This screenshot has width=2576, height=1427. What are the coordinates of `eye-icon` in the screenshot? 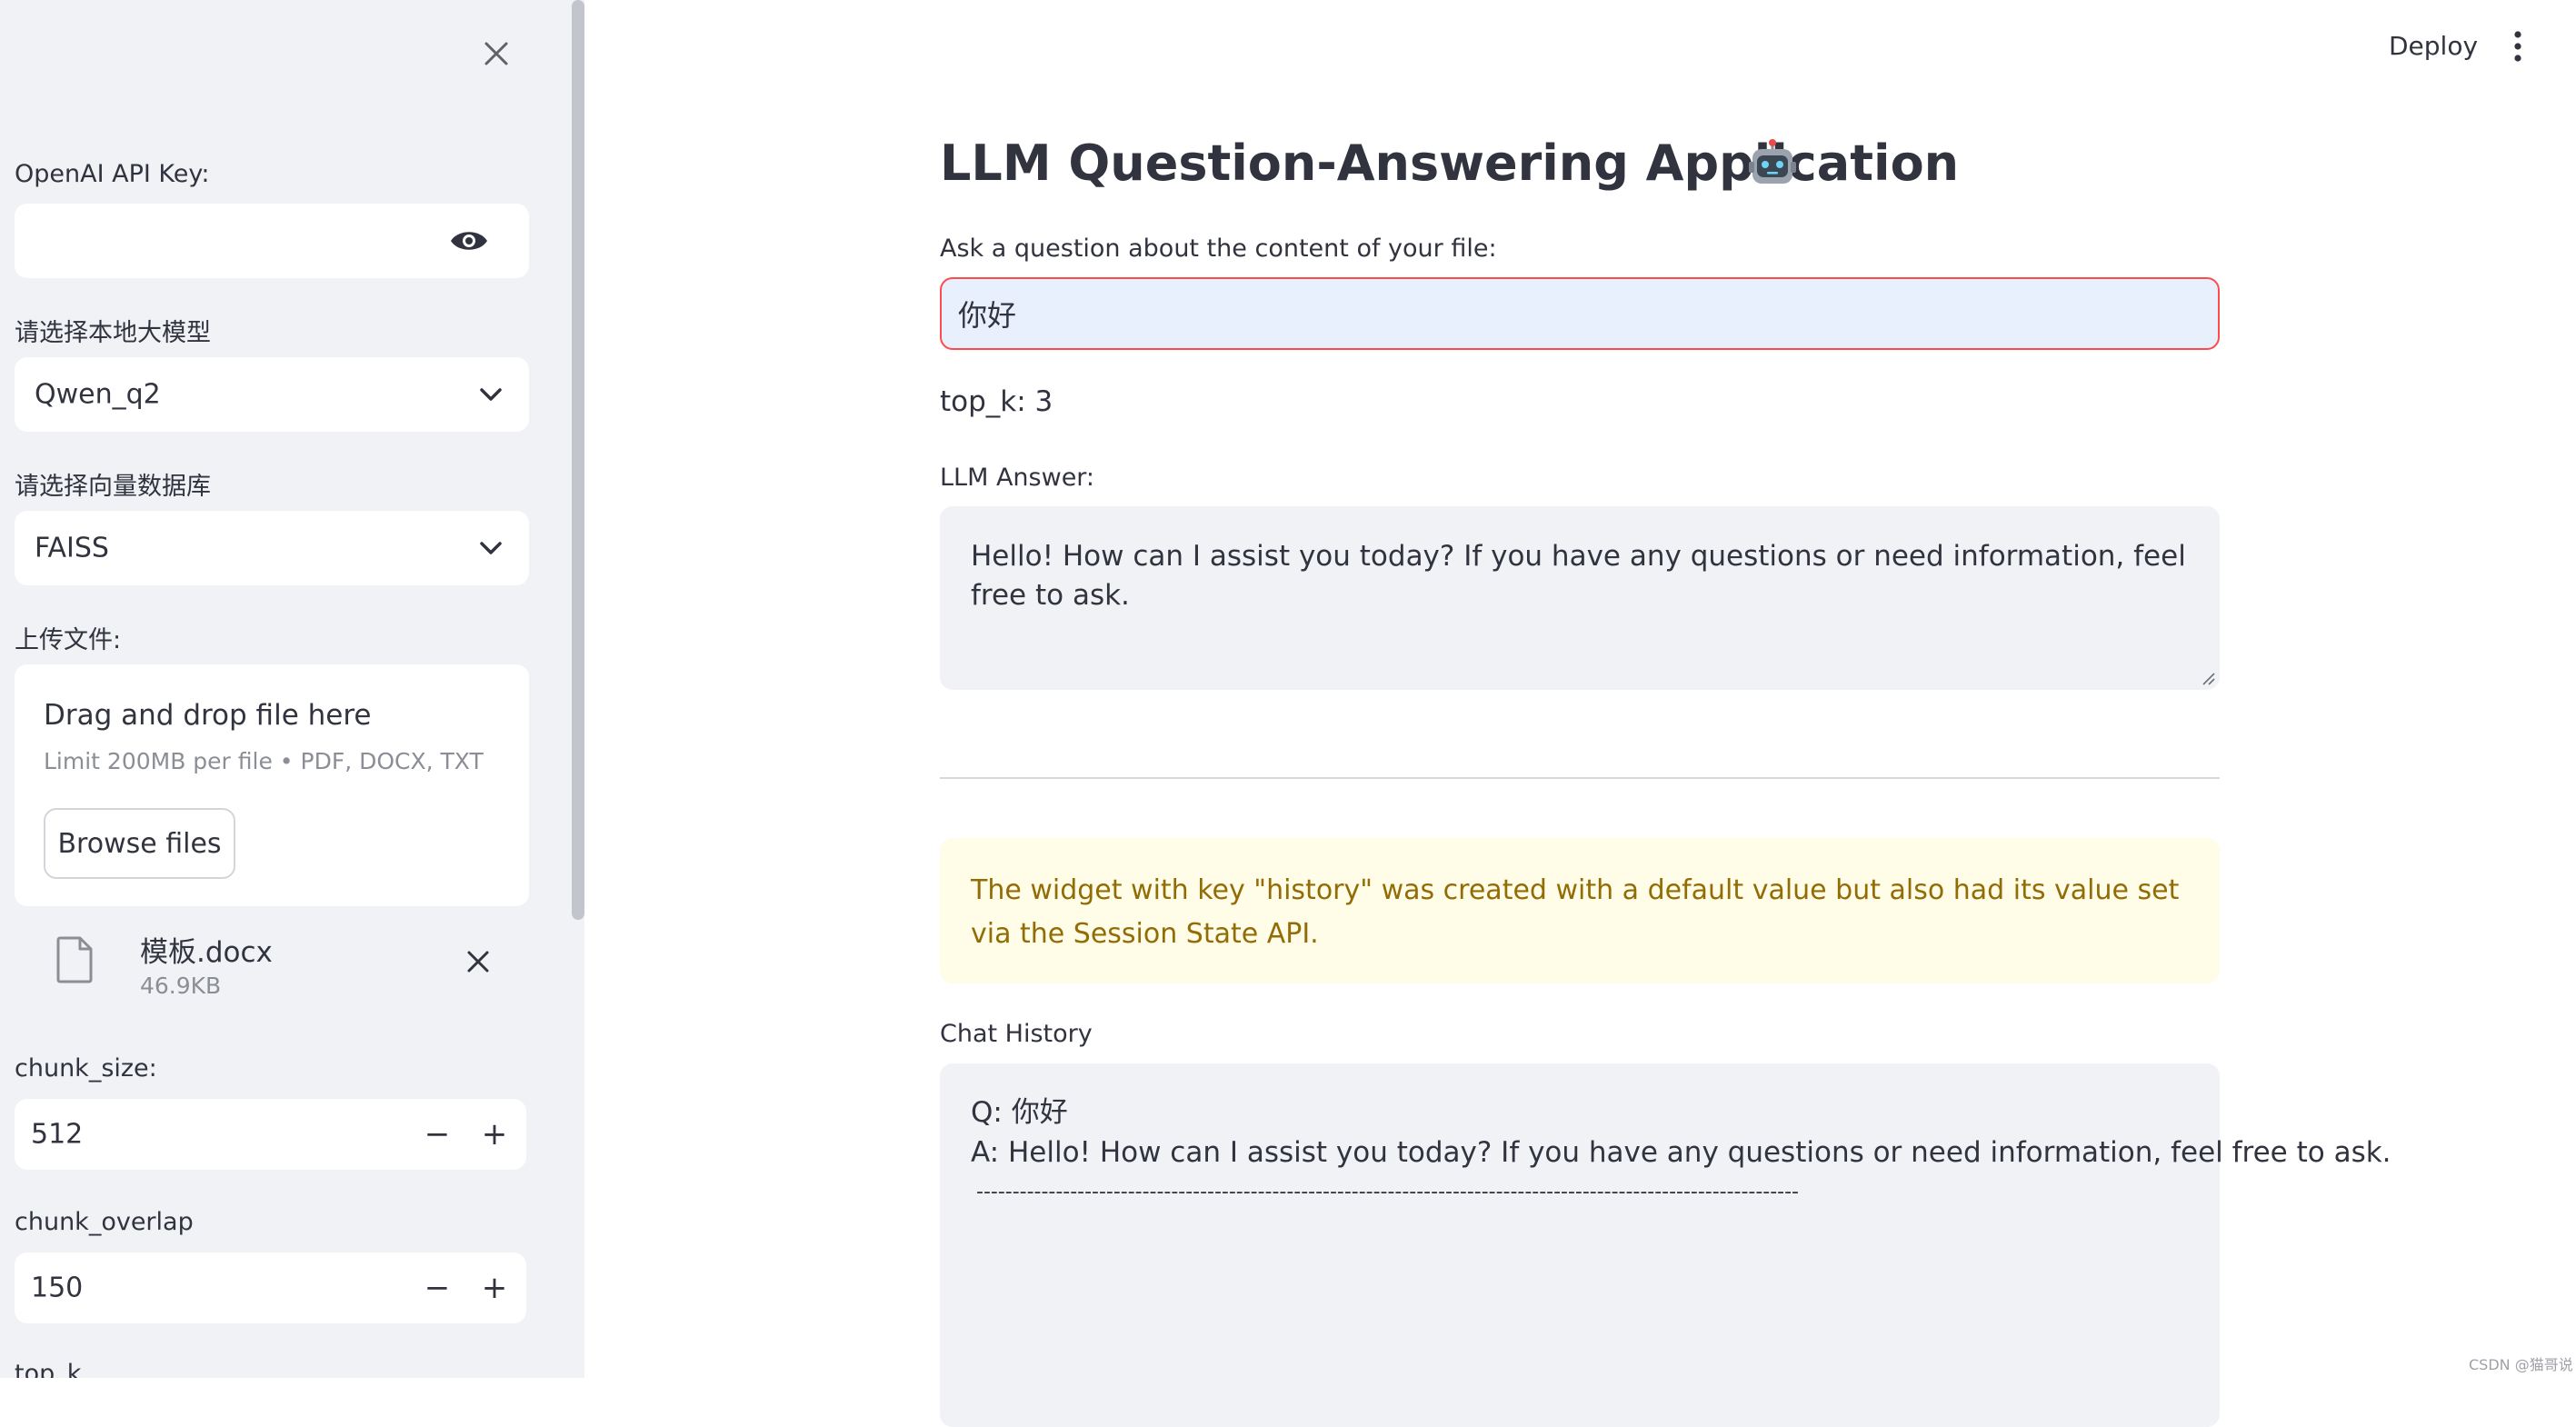 It's located at (469, 240).